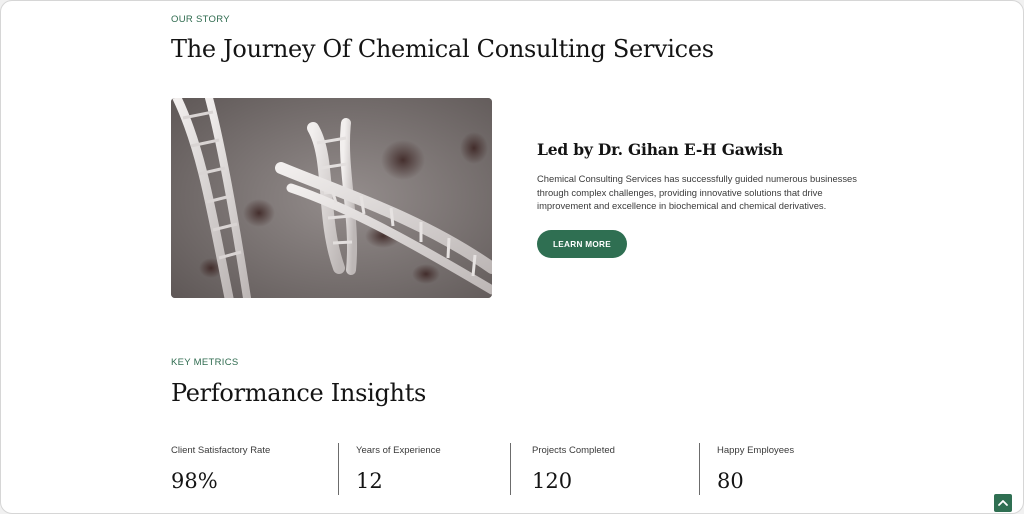 This screenshot has width=1024, height=514. I want to click on metric-label: Happy Employees, so click(756, 450).